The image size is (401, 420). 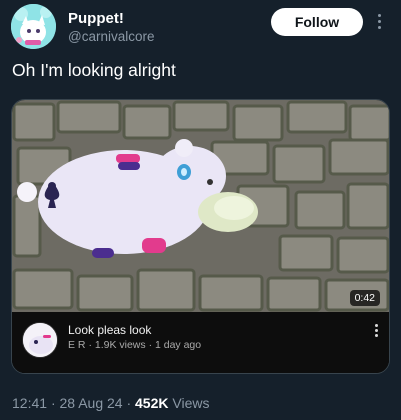 What do you see at coordinates (152, 403) in the screenshot?
I see `views-count: 452K` at bounding box center [152, 403].